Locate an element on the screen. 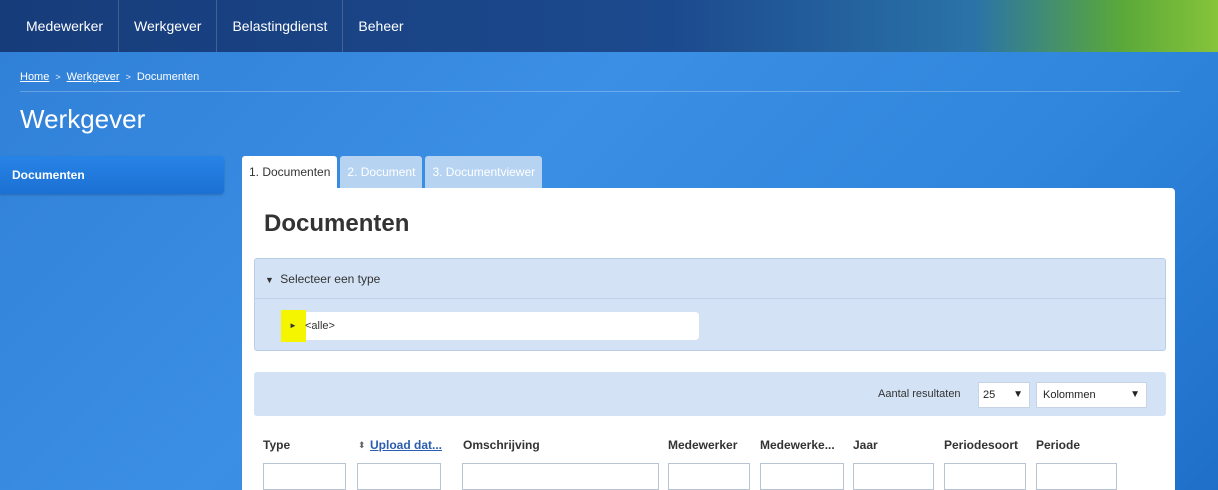 The width and height of the screenshot is (1218, 490). periodesoort-filter-input is located at coordinates (985, 476).